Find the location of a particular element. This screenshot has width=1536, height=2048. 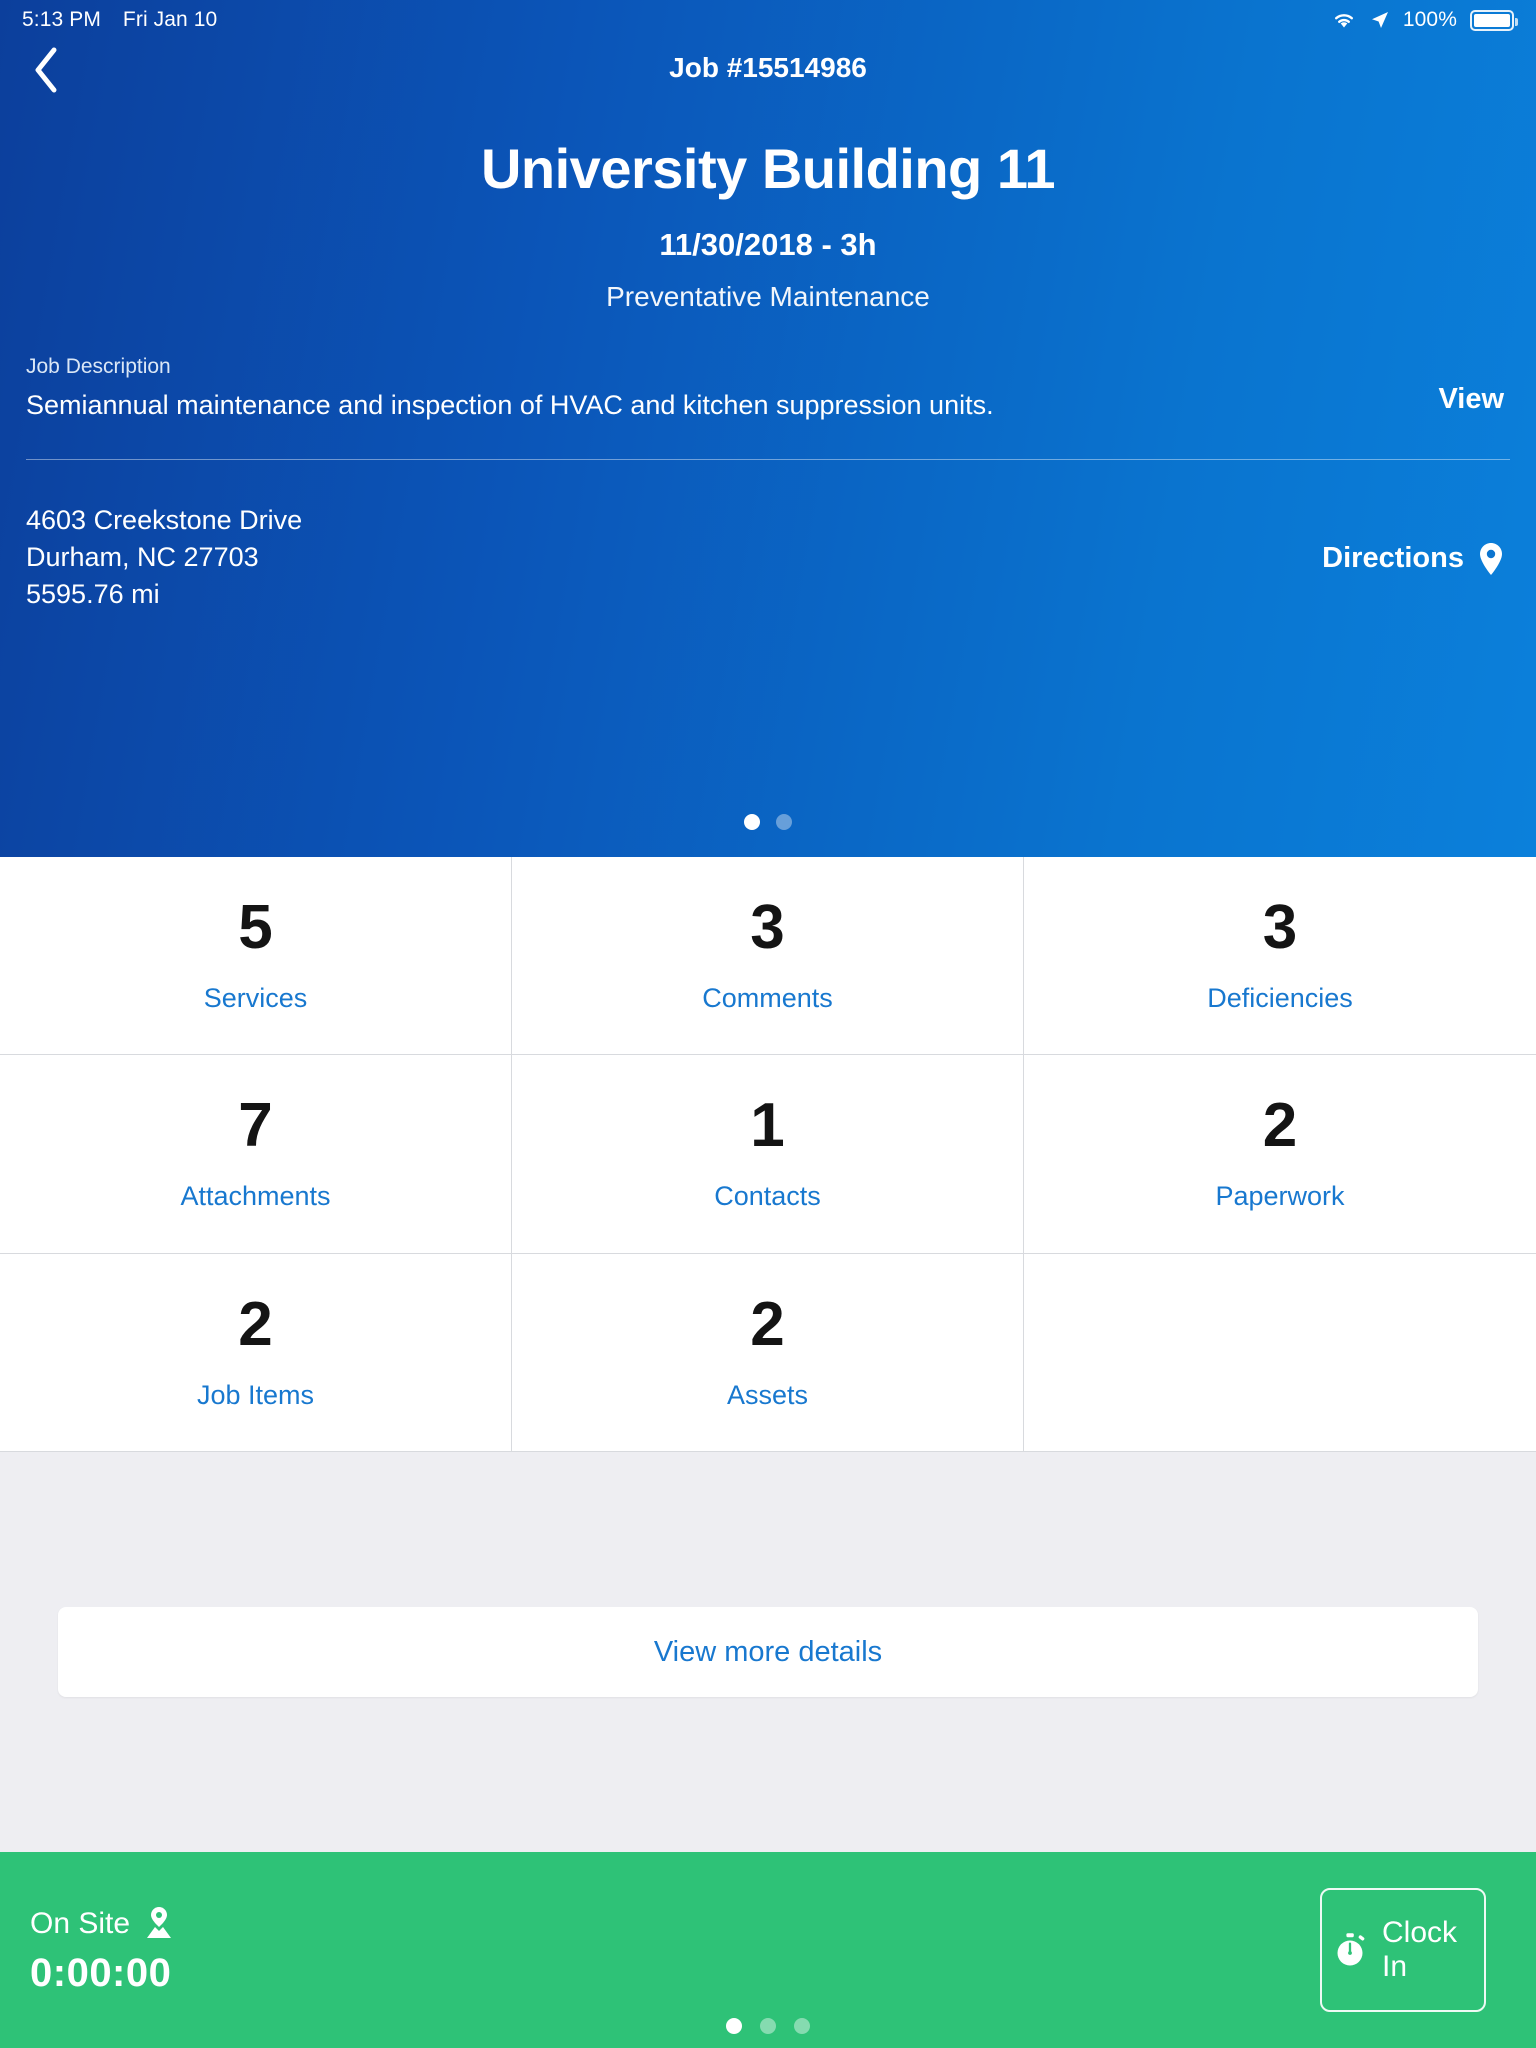

stat-count: 7 is located at coordinates (255, 1126).